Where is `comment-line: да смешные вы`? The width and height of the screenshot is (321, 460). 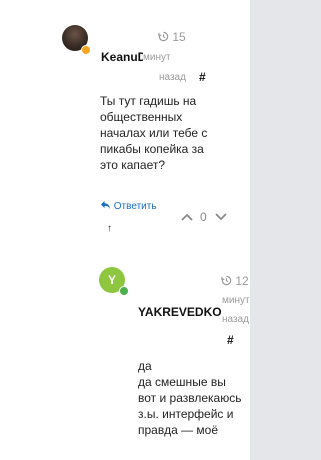 comment-line: да смешные вы is located at coordinates (182, 382).